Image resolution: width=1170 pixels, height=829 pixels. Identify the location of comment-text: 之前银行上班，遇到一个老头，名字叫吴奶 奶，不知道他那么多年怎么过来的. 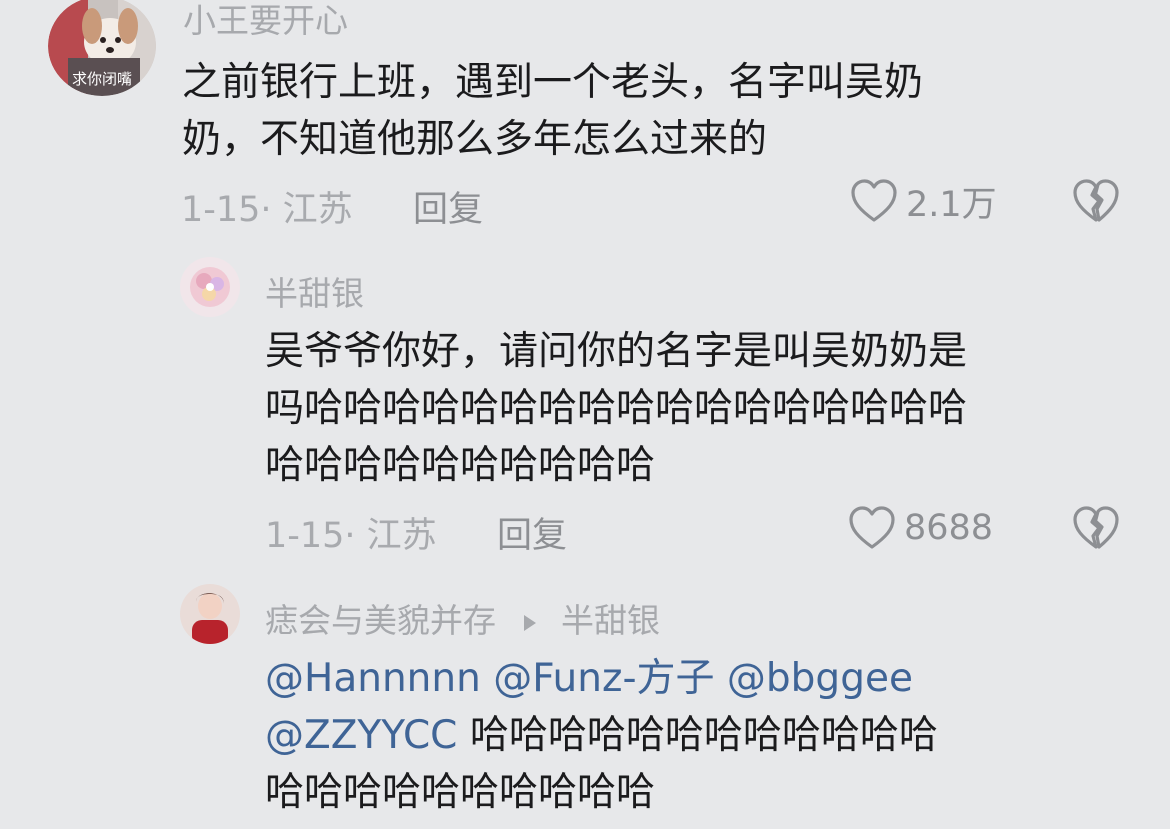
(552, 111).